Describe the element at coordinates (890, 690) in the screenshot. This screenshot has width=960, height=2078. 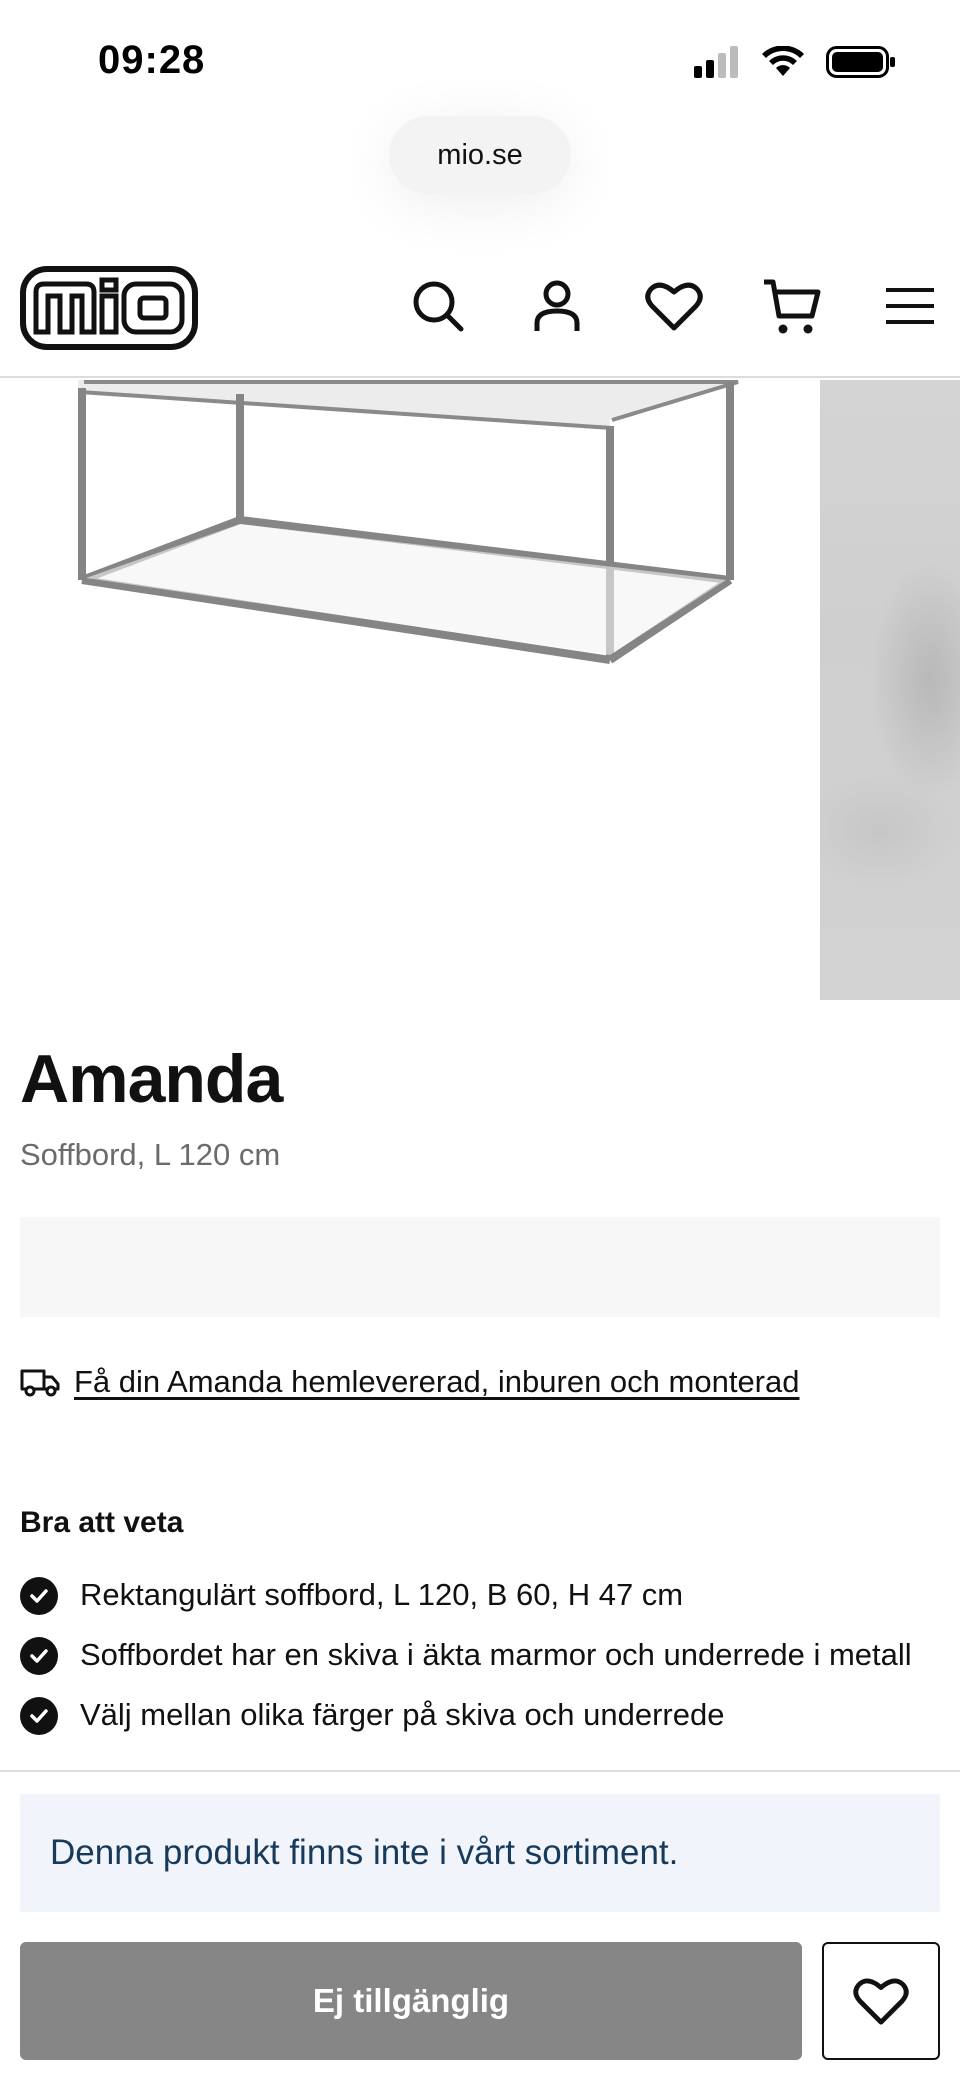
I see `material-swatch-image` at that location.